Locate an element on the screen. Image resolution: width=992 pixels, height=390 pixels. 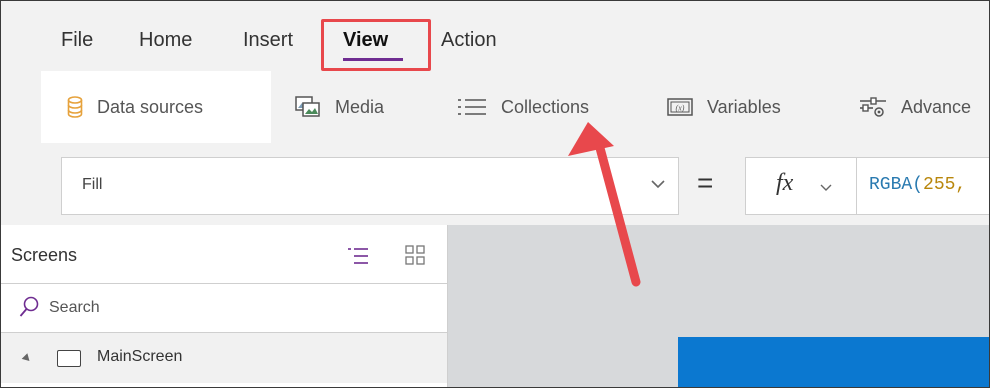
svg-text: (x) is located at coordinates (680, 108).